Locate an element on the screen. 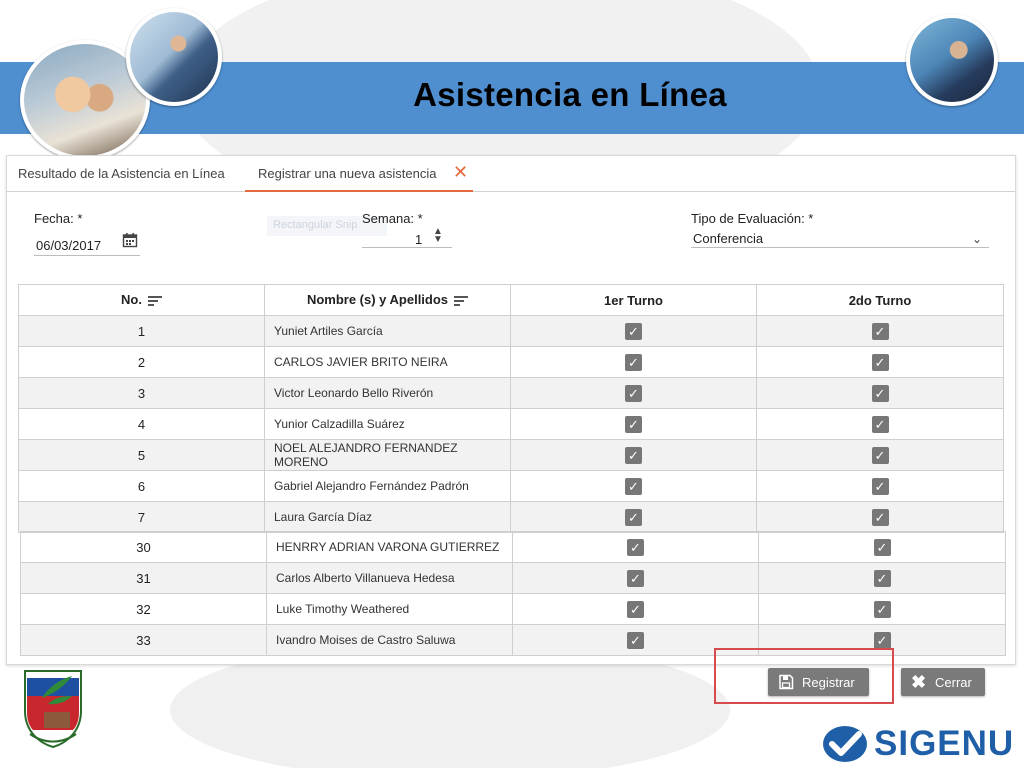  row-number: 30 is located at coordinates (143, 547).